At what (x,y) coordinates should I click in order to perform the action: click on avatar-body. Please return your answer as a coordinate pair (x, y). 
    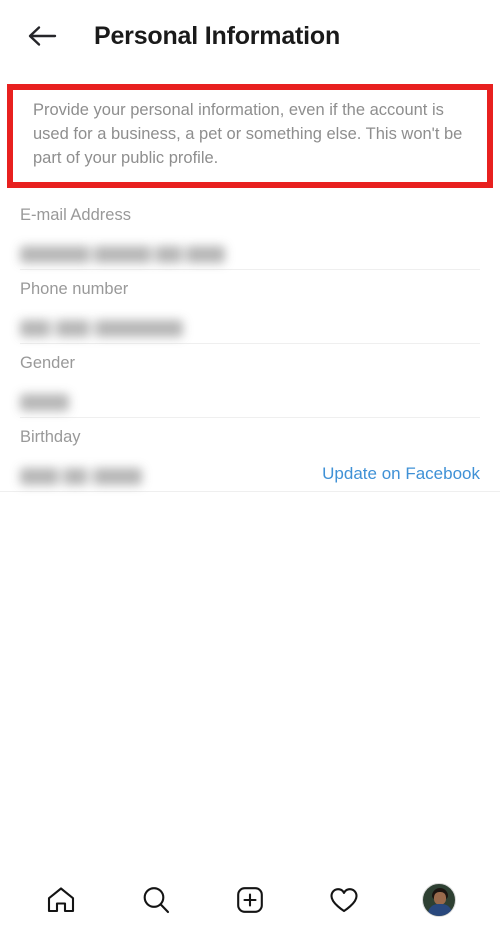
    Looking at the image, I should click on (439, 910).